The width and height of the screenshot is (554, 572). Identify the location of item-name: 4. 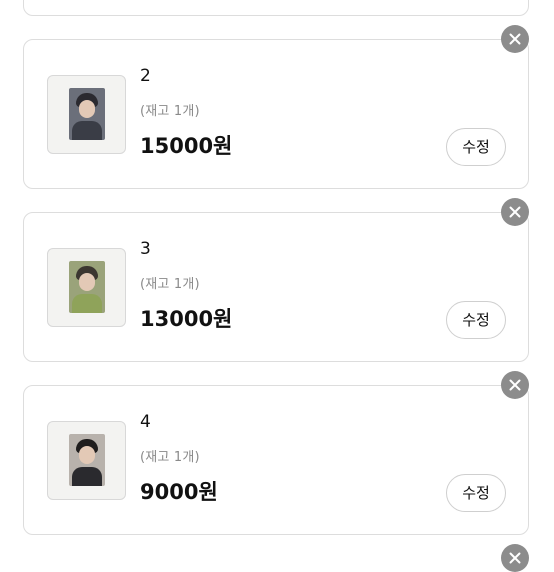
(145, 422).